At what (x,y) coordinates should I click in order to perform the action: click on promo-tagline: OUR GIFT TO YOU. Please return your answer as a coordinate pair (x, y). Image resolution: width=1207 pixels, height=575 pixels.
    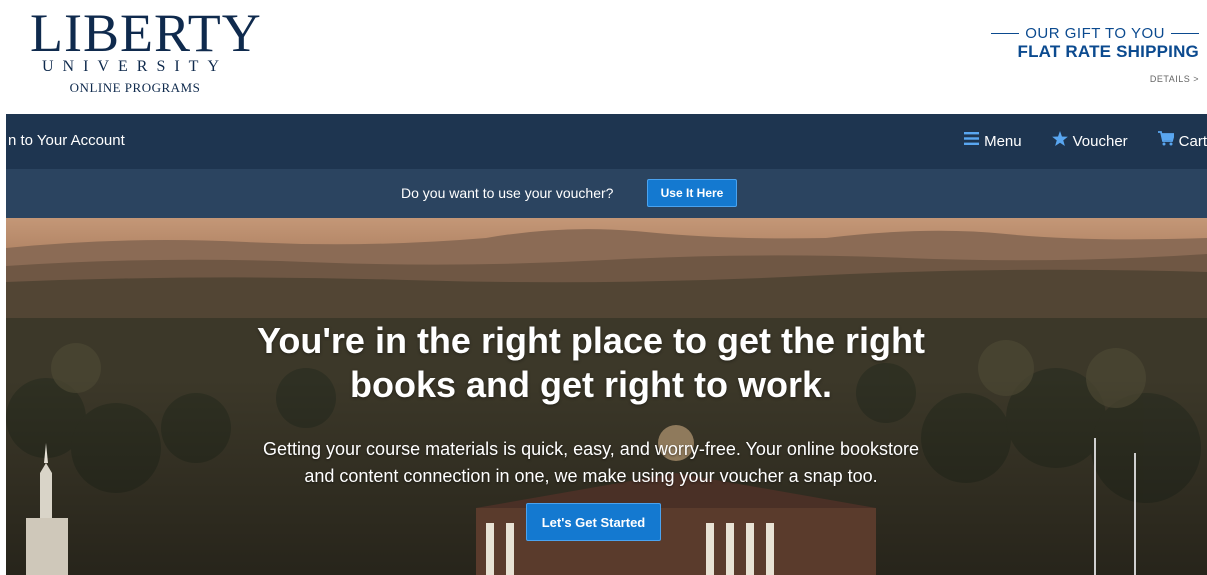
    Looking at the image, I should click on (1095, 33).